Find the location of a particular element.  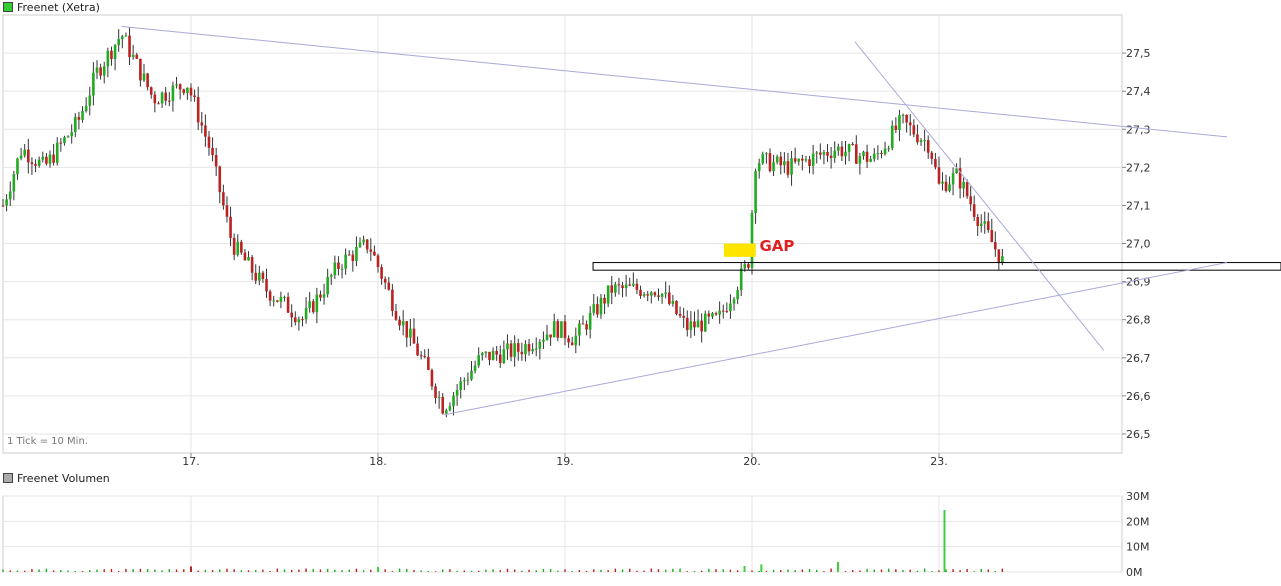

volume-y-tick-label: 0M is located at coordinates (1134, 572).